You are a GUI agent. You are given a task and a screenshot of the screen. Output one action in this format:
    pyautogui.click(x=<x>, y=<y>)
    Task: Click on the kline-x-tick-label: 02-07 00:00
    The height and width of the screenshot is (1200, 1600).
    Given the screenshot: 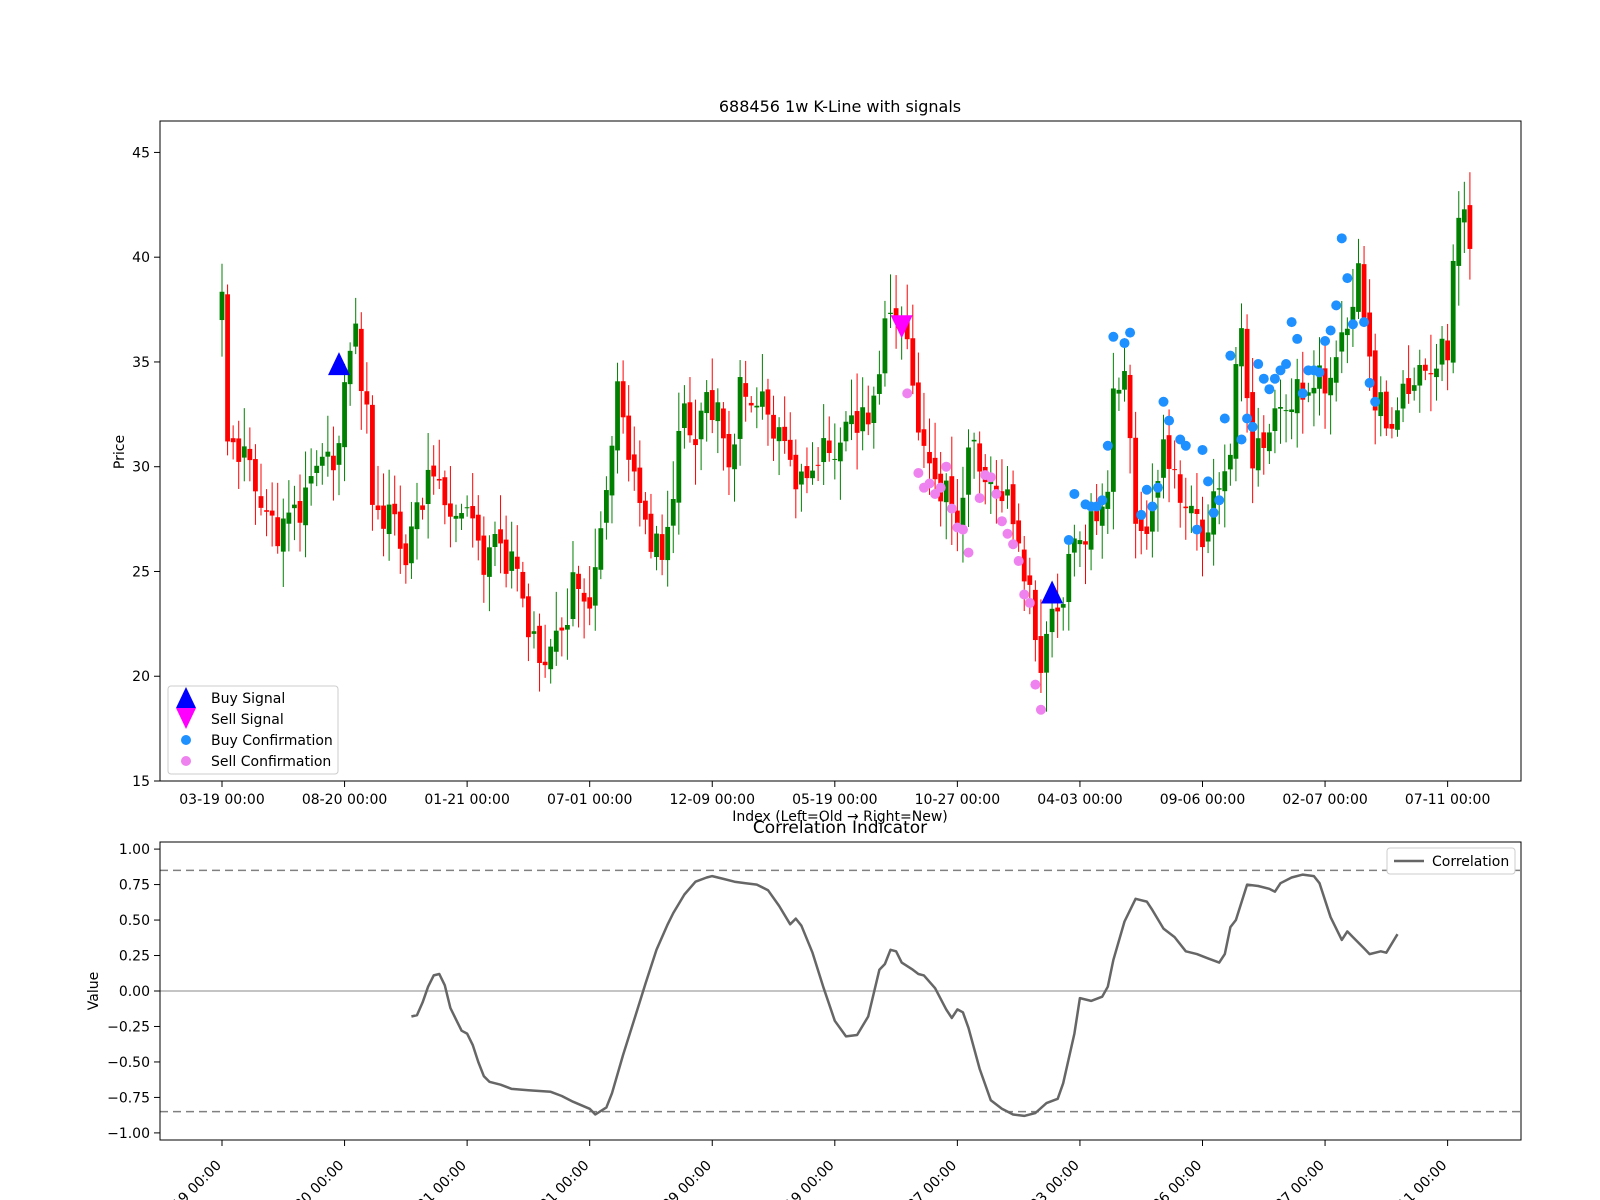 What is the action you would take?
    pyautogui.click(x=1324, y=800)
    